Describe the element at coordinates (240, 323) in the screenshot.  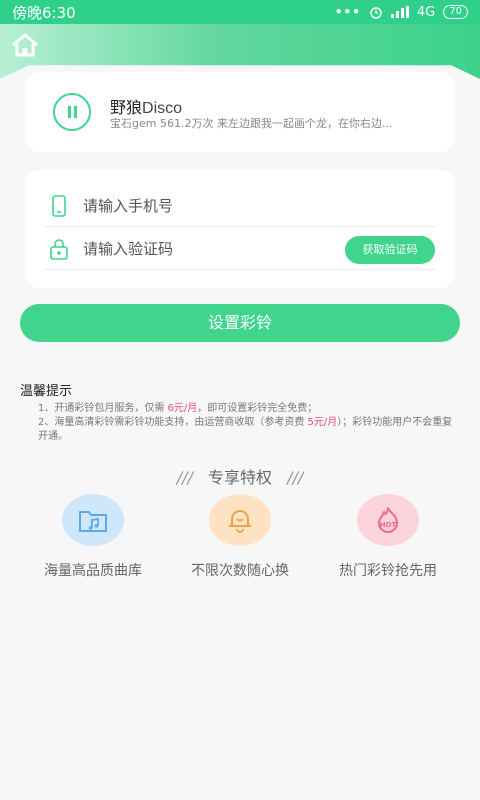
I see `set-ringtone-button: 设置彩铃` at that location.